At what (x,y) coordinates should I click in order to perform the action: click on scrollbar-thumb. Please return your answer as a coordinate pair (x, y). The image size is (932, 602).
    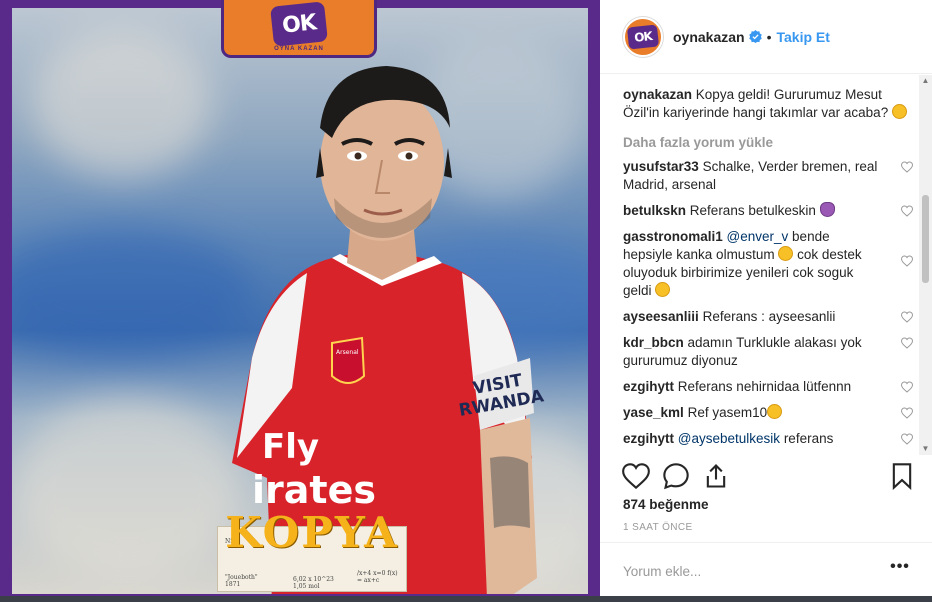
    Looking at the image, I should click on (925, 239).